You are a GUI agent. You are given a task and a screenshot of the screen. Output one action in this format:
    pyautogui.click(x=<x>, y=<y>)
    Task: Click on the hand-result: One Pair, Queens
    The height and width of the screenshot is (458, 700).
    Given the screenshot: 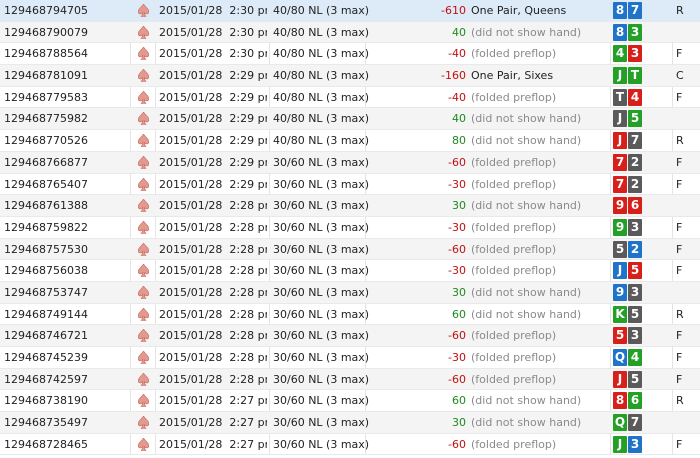 What is the action you would take?
    pyautogui.click(x=519, y=10)
    